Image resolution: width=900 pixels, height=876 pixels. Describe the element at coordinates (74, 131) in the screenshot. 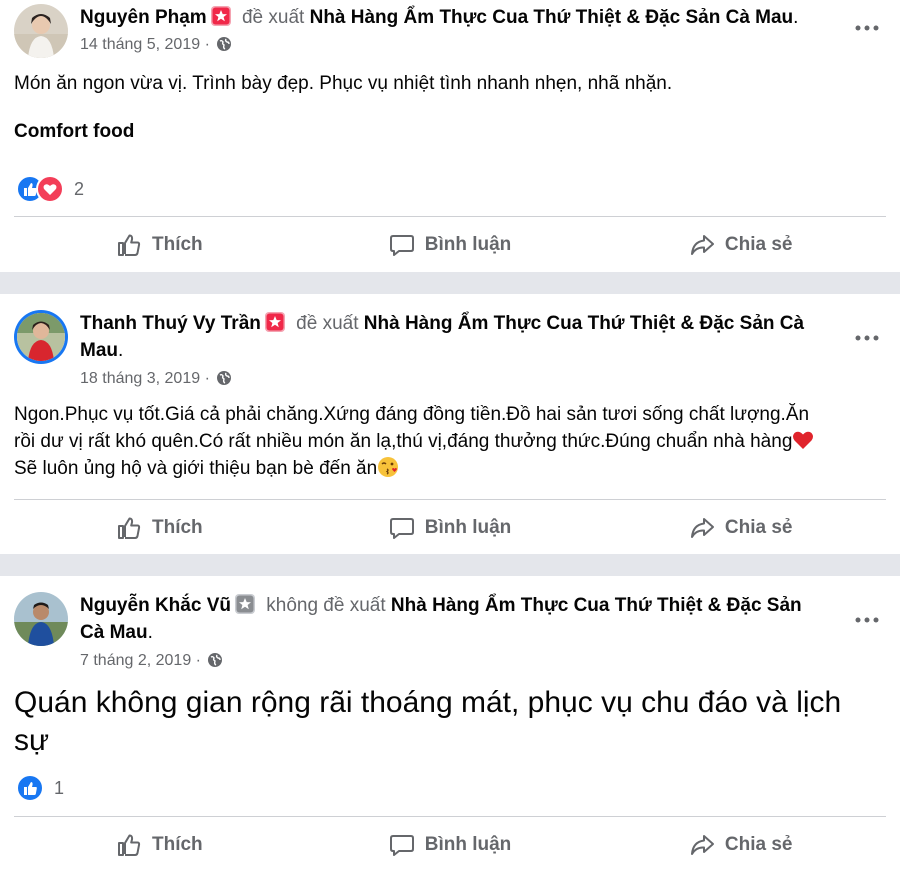

I see `tag-label: Comfort food` at that location.